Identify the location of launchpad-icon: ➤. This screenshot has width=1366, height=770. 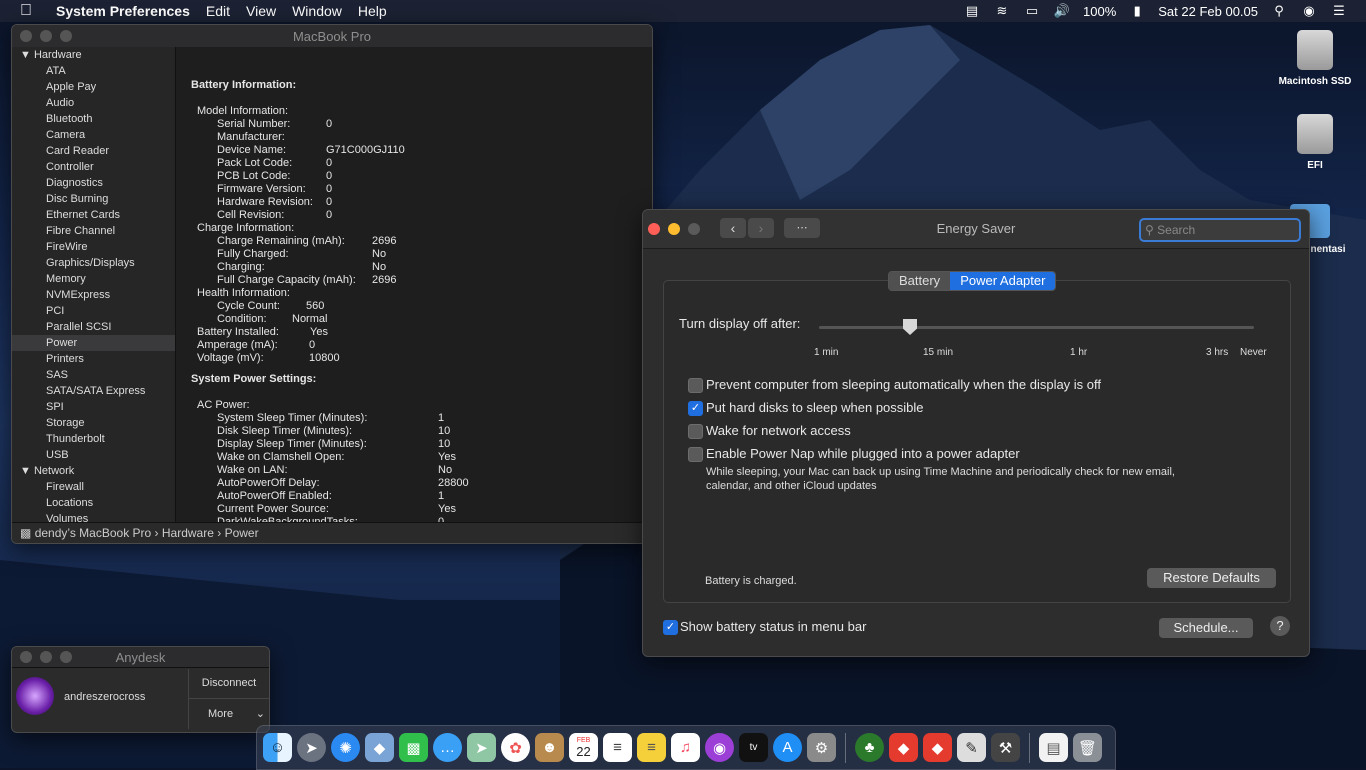
(311, 747).